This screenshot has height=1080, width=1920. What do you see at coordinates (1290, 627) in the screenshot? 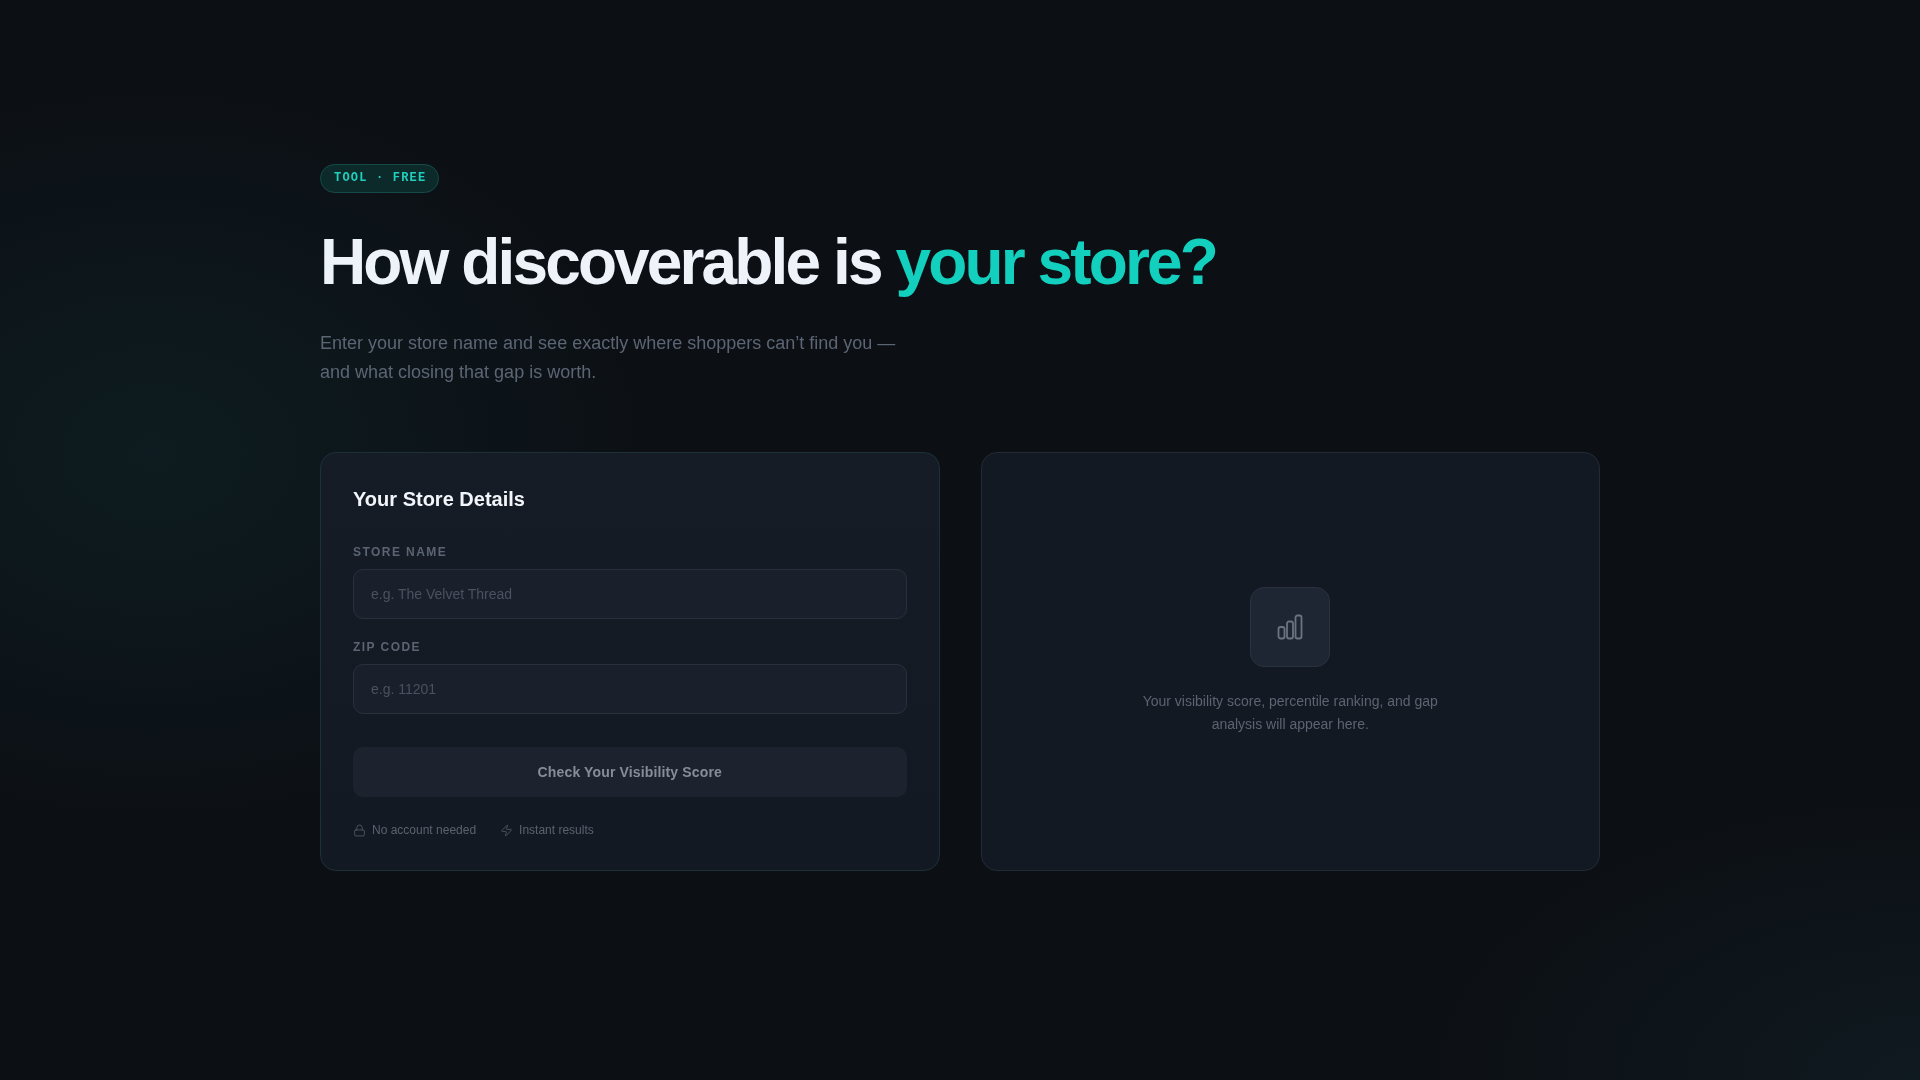
I see `bar-chart-icon` at bounding box center [1290, 627].